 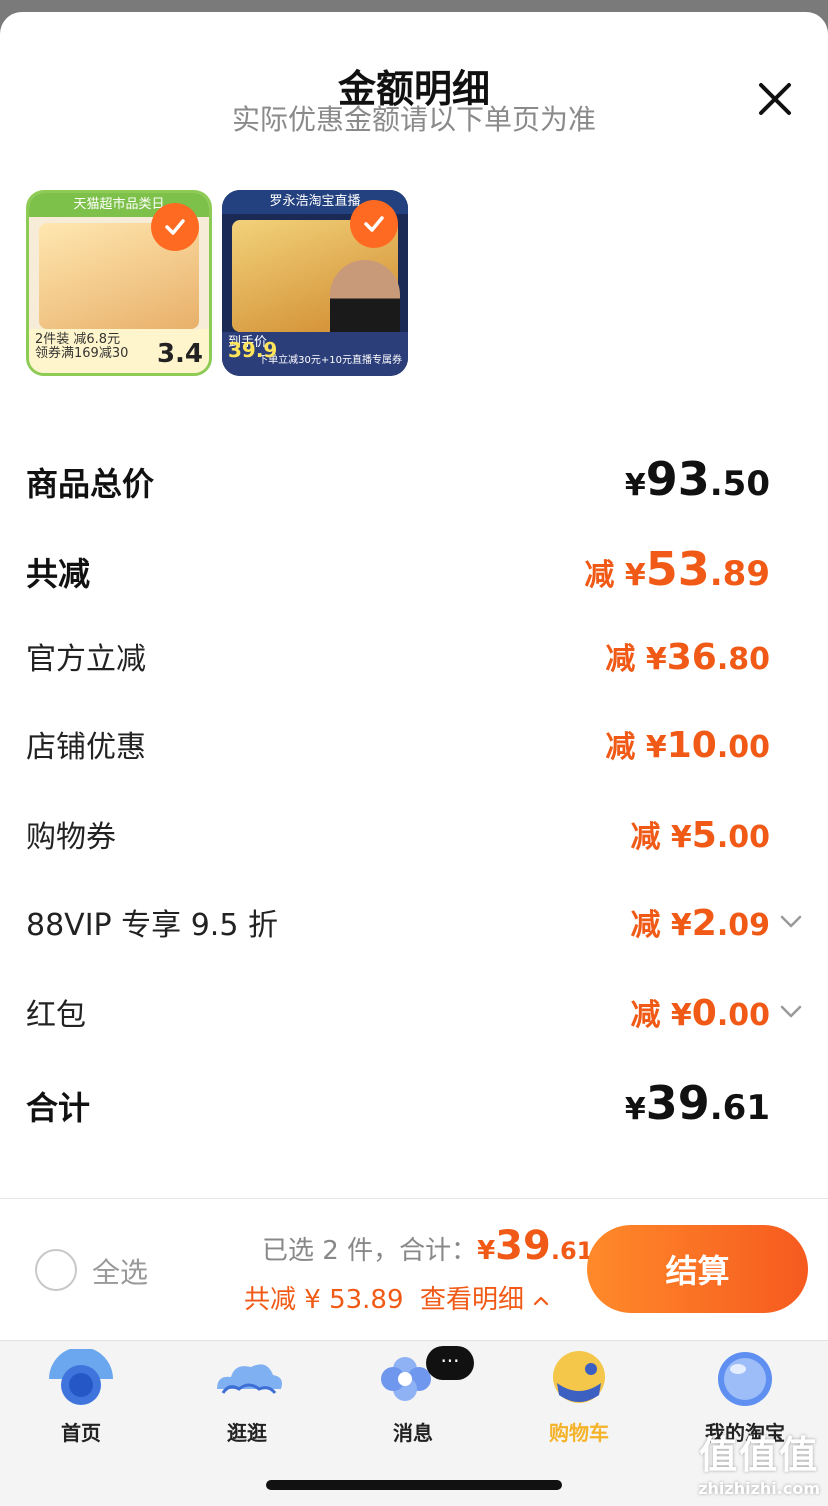 I want to click on row-amount: 减 ¥5.00, so click(x=700, y=835).